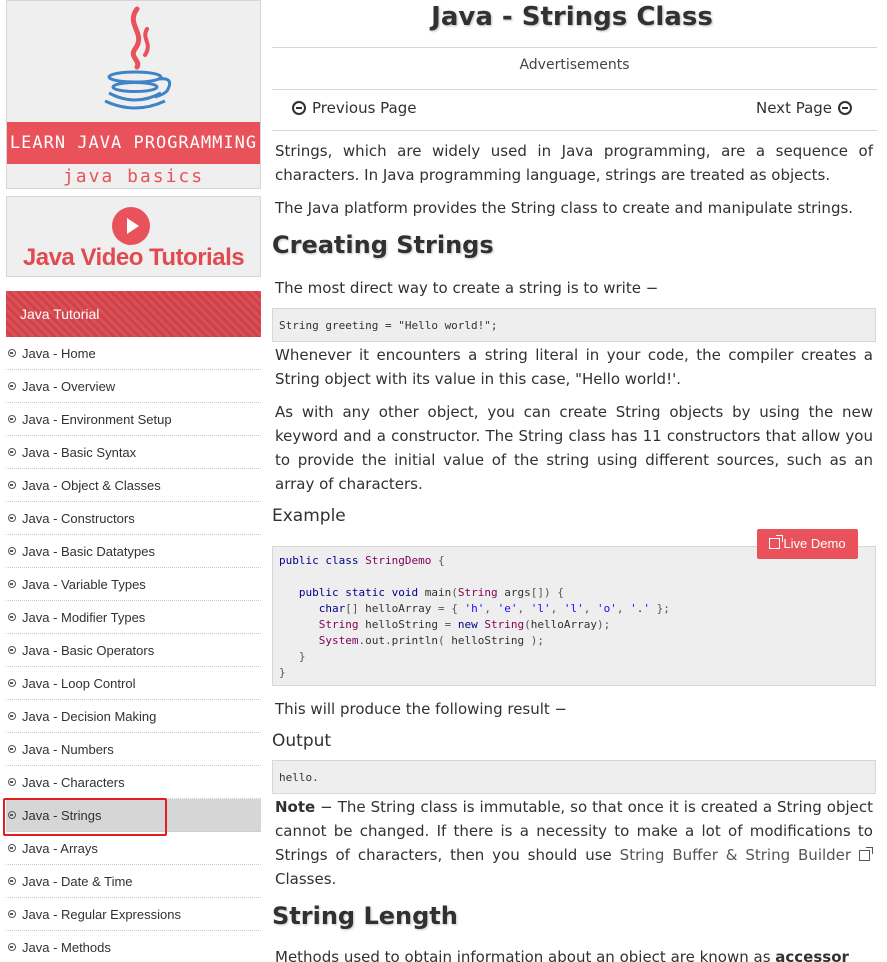  What do you see at coordinates (133, 257) in the screenshot?
I see `video-banner-label: Java Video Tutorials` at bounding box center [133, 257].